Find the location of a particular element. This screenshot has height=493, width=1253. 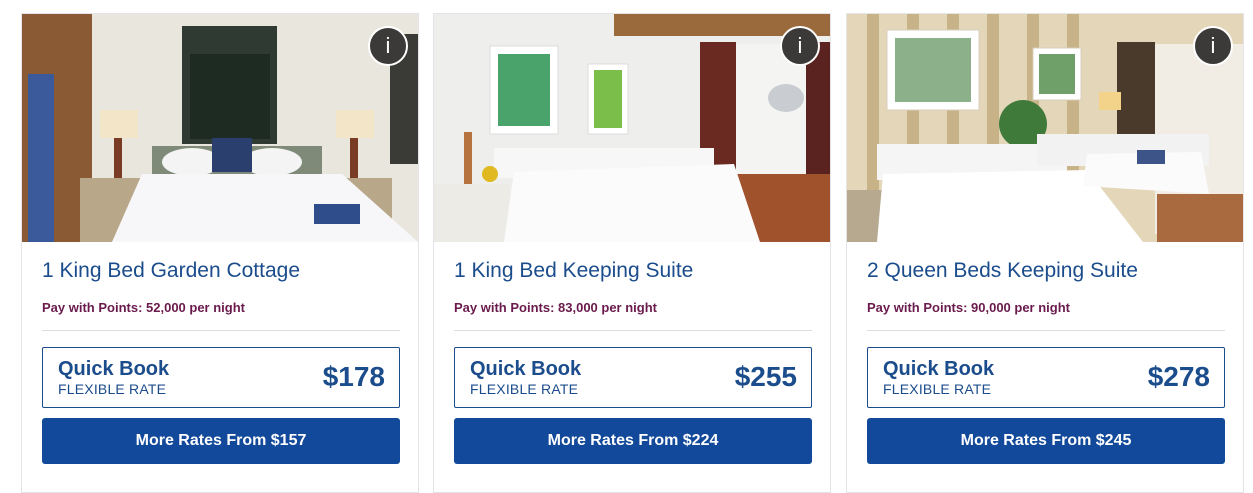

points-price: Pay with Points: 90,000 per night is located at coordinates (968, 307).